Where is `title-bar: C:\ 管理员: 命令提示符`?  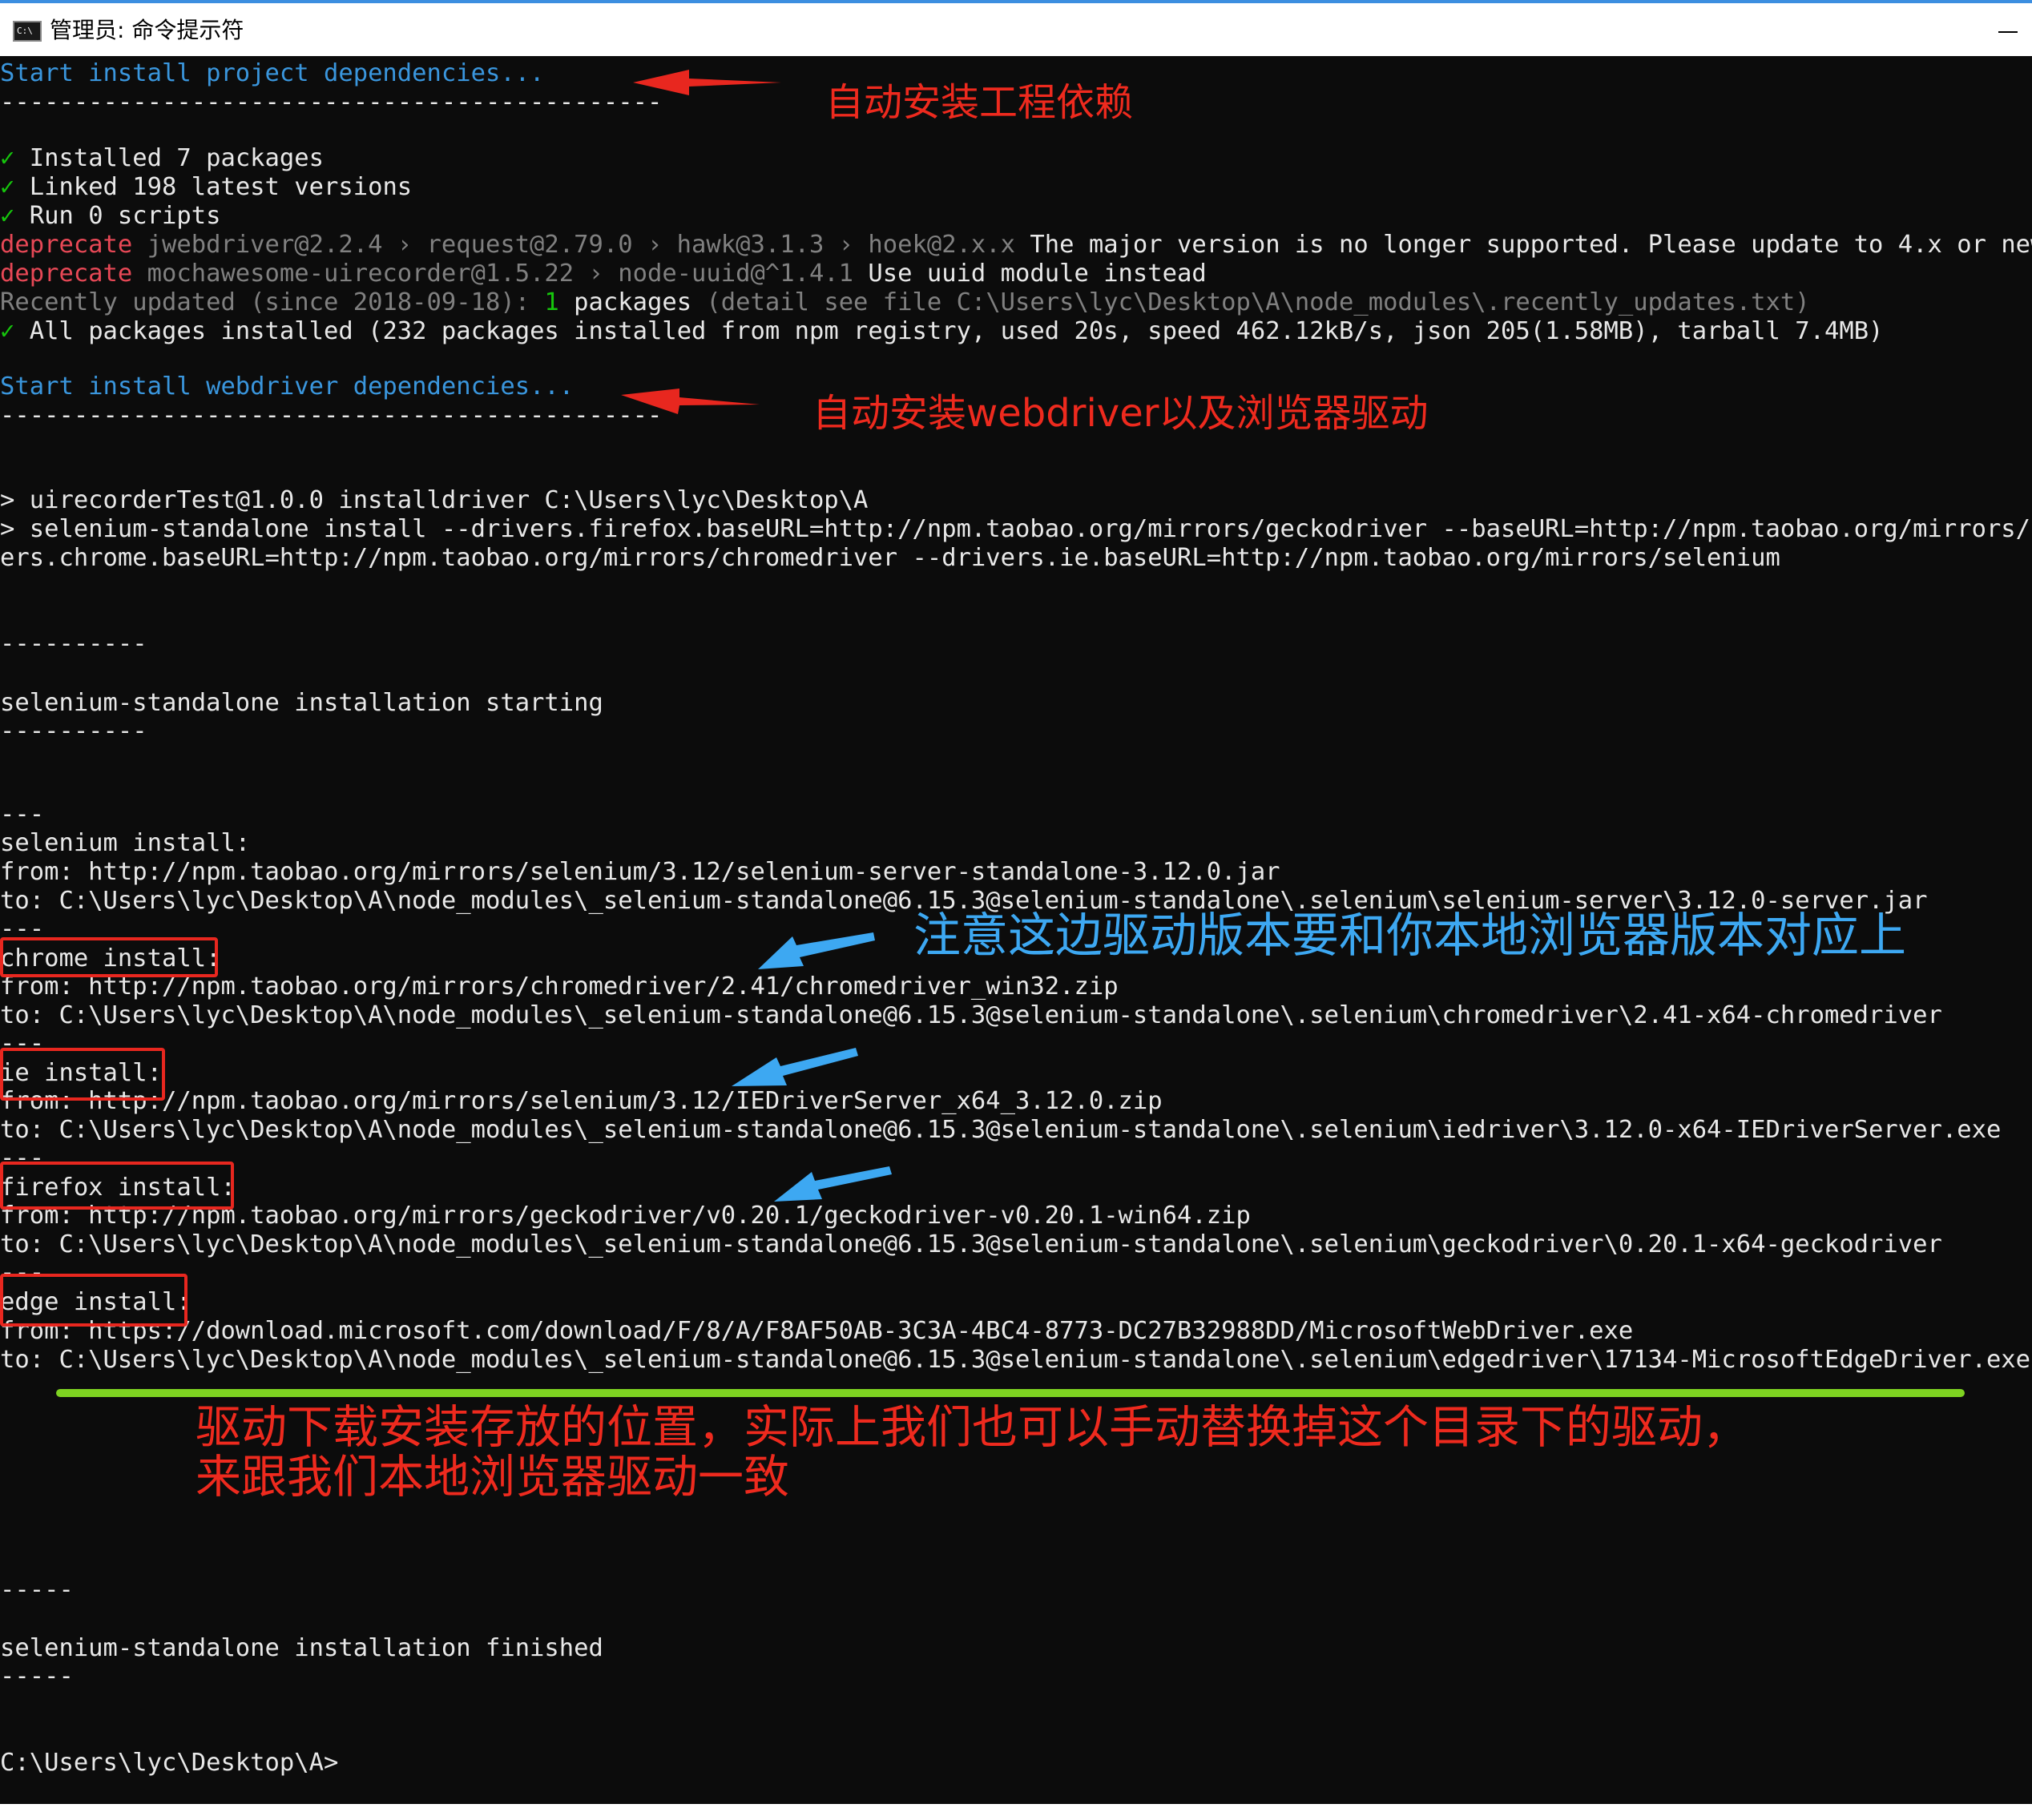
title-bar: C:\ 管理员: 命令提示符 is located at coordinates (1016, 28).